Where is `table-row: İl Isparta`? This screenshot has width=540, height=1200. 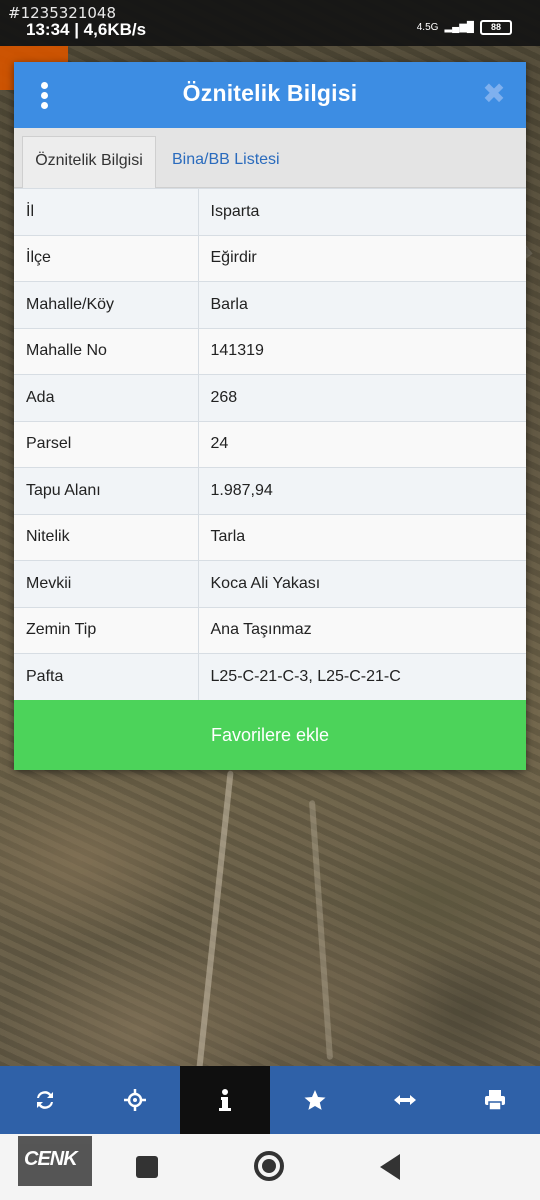 table-row: İl Isparta is located at coordinates (270, 211).